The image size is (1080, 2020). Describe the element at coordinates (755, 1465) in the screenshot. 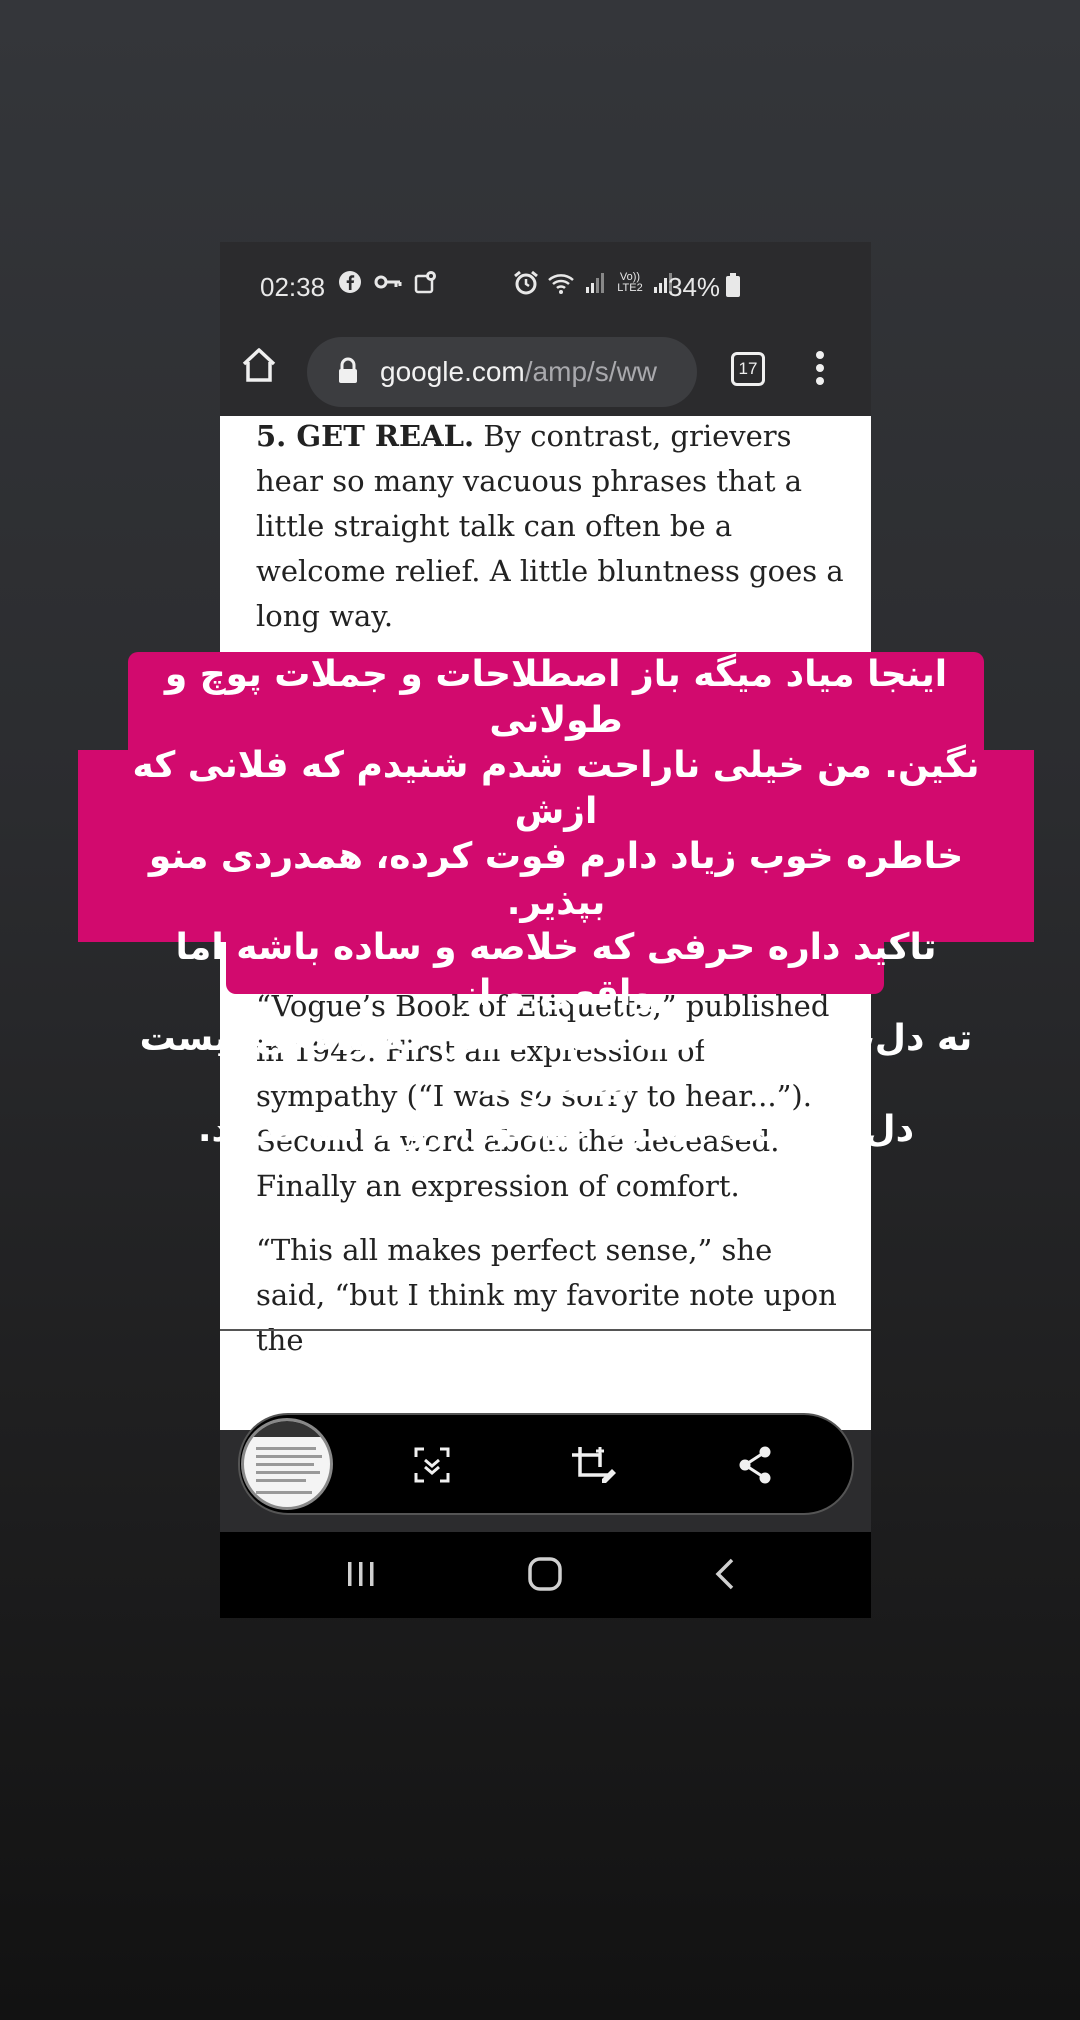

I see `share-icon` at that location.